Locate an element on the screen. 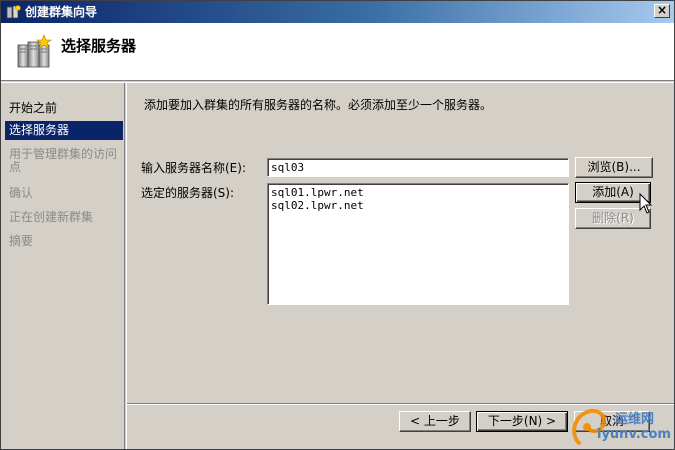  server-cluster-icon is located at coordinates (34, 51).